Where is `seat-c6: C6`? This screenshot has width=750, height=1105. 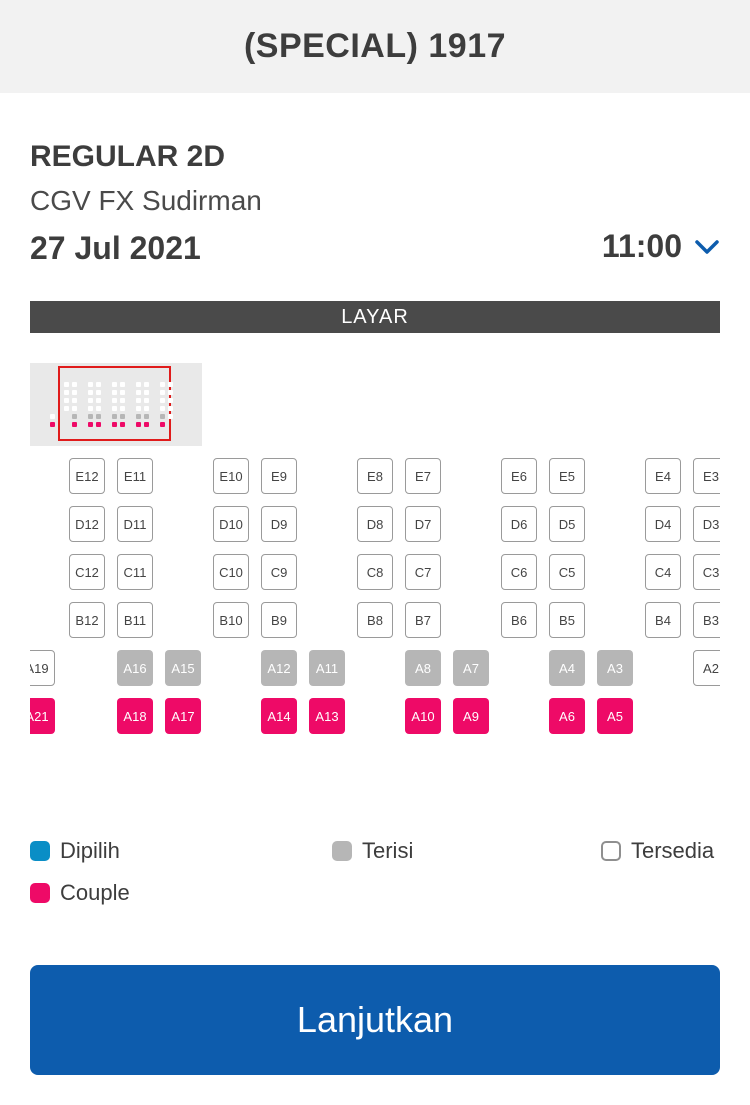
seat-c6: C6 is located at coordinates (519, 572).